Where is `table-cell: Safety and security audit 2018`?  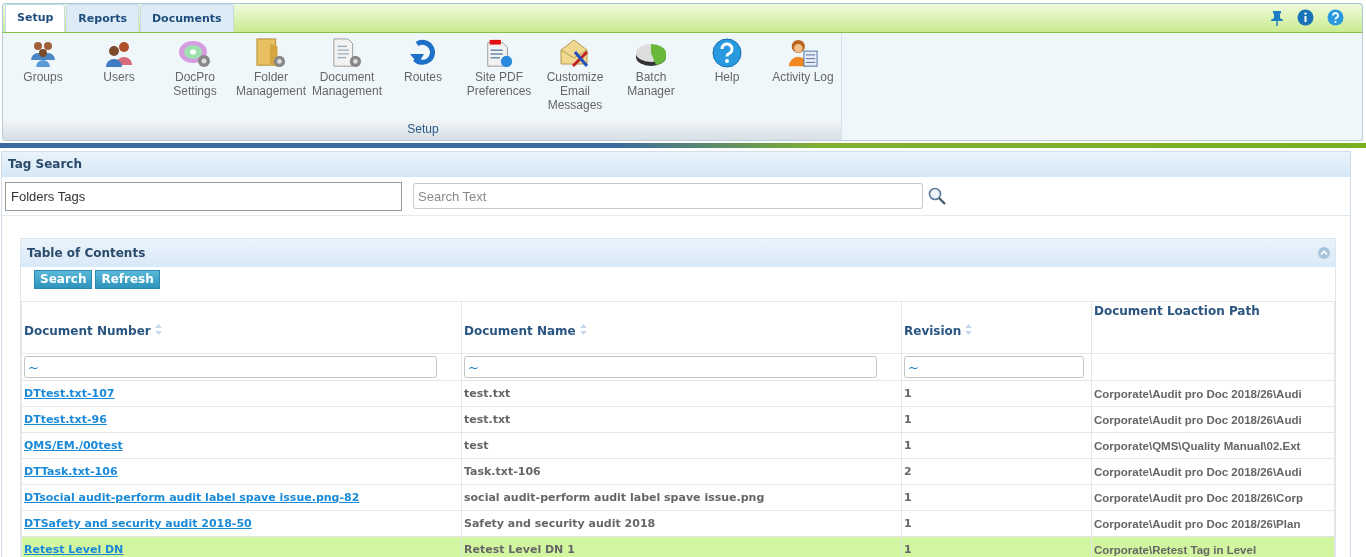
table-cell: Safety and security audit 2018 is located at coordinates (560, 523).